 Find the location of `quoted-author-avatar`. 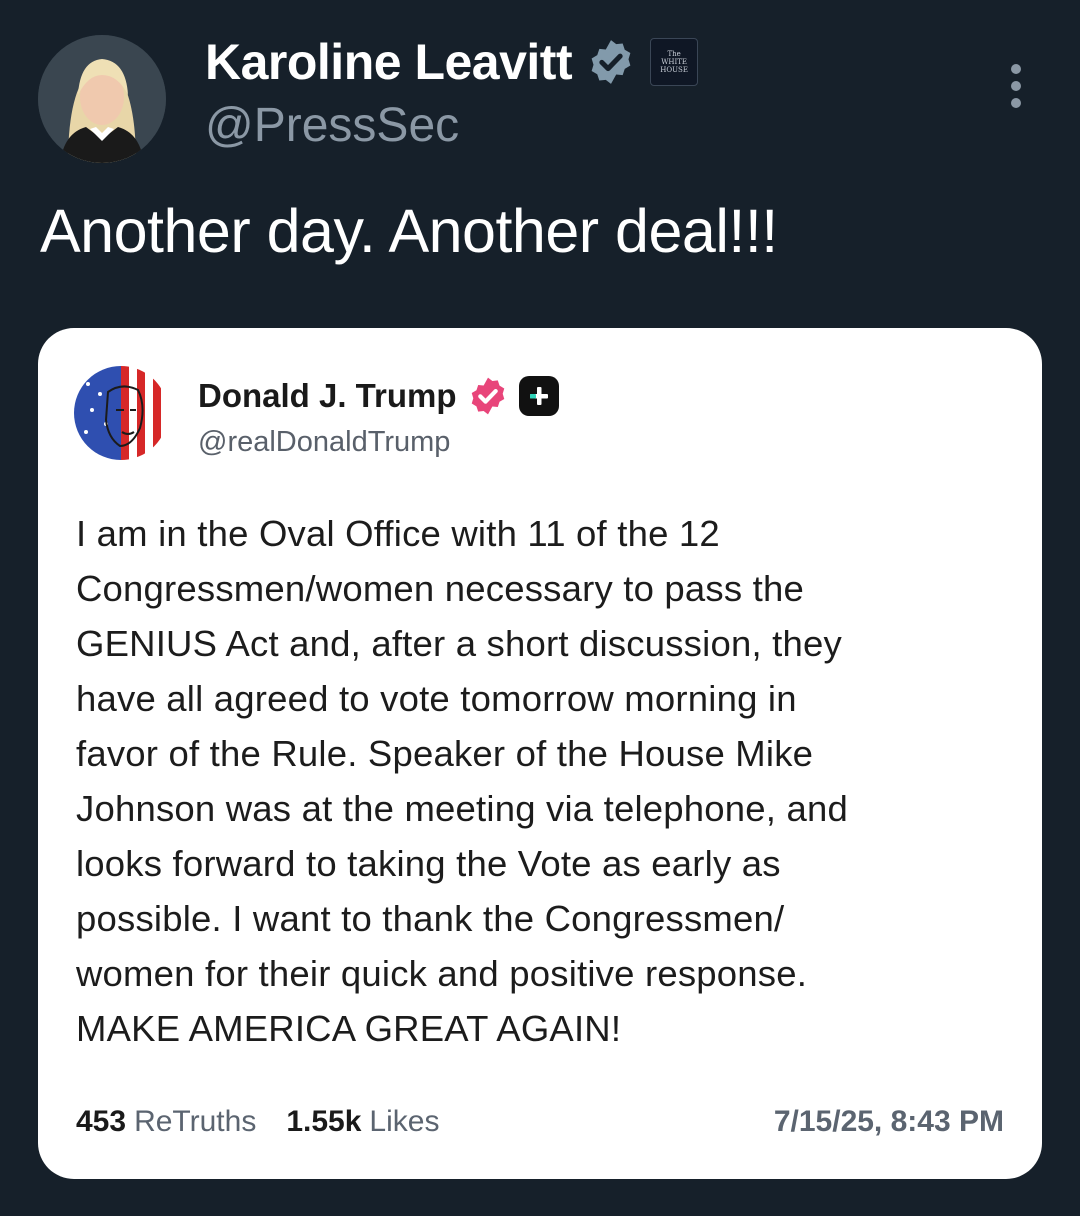

quoted-author-avatar is located at coordinates (121, 413).